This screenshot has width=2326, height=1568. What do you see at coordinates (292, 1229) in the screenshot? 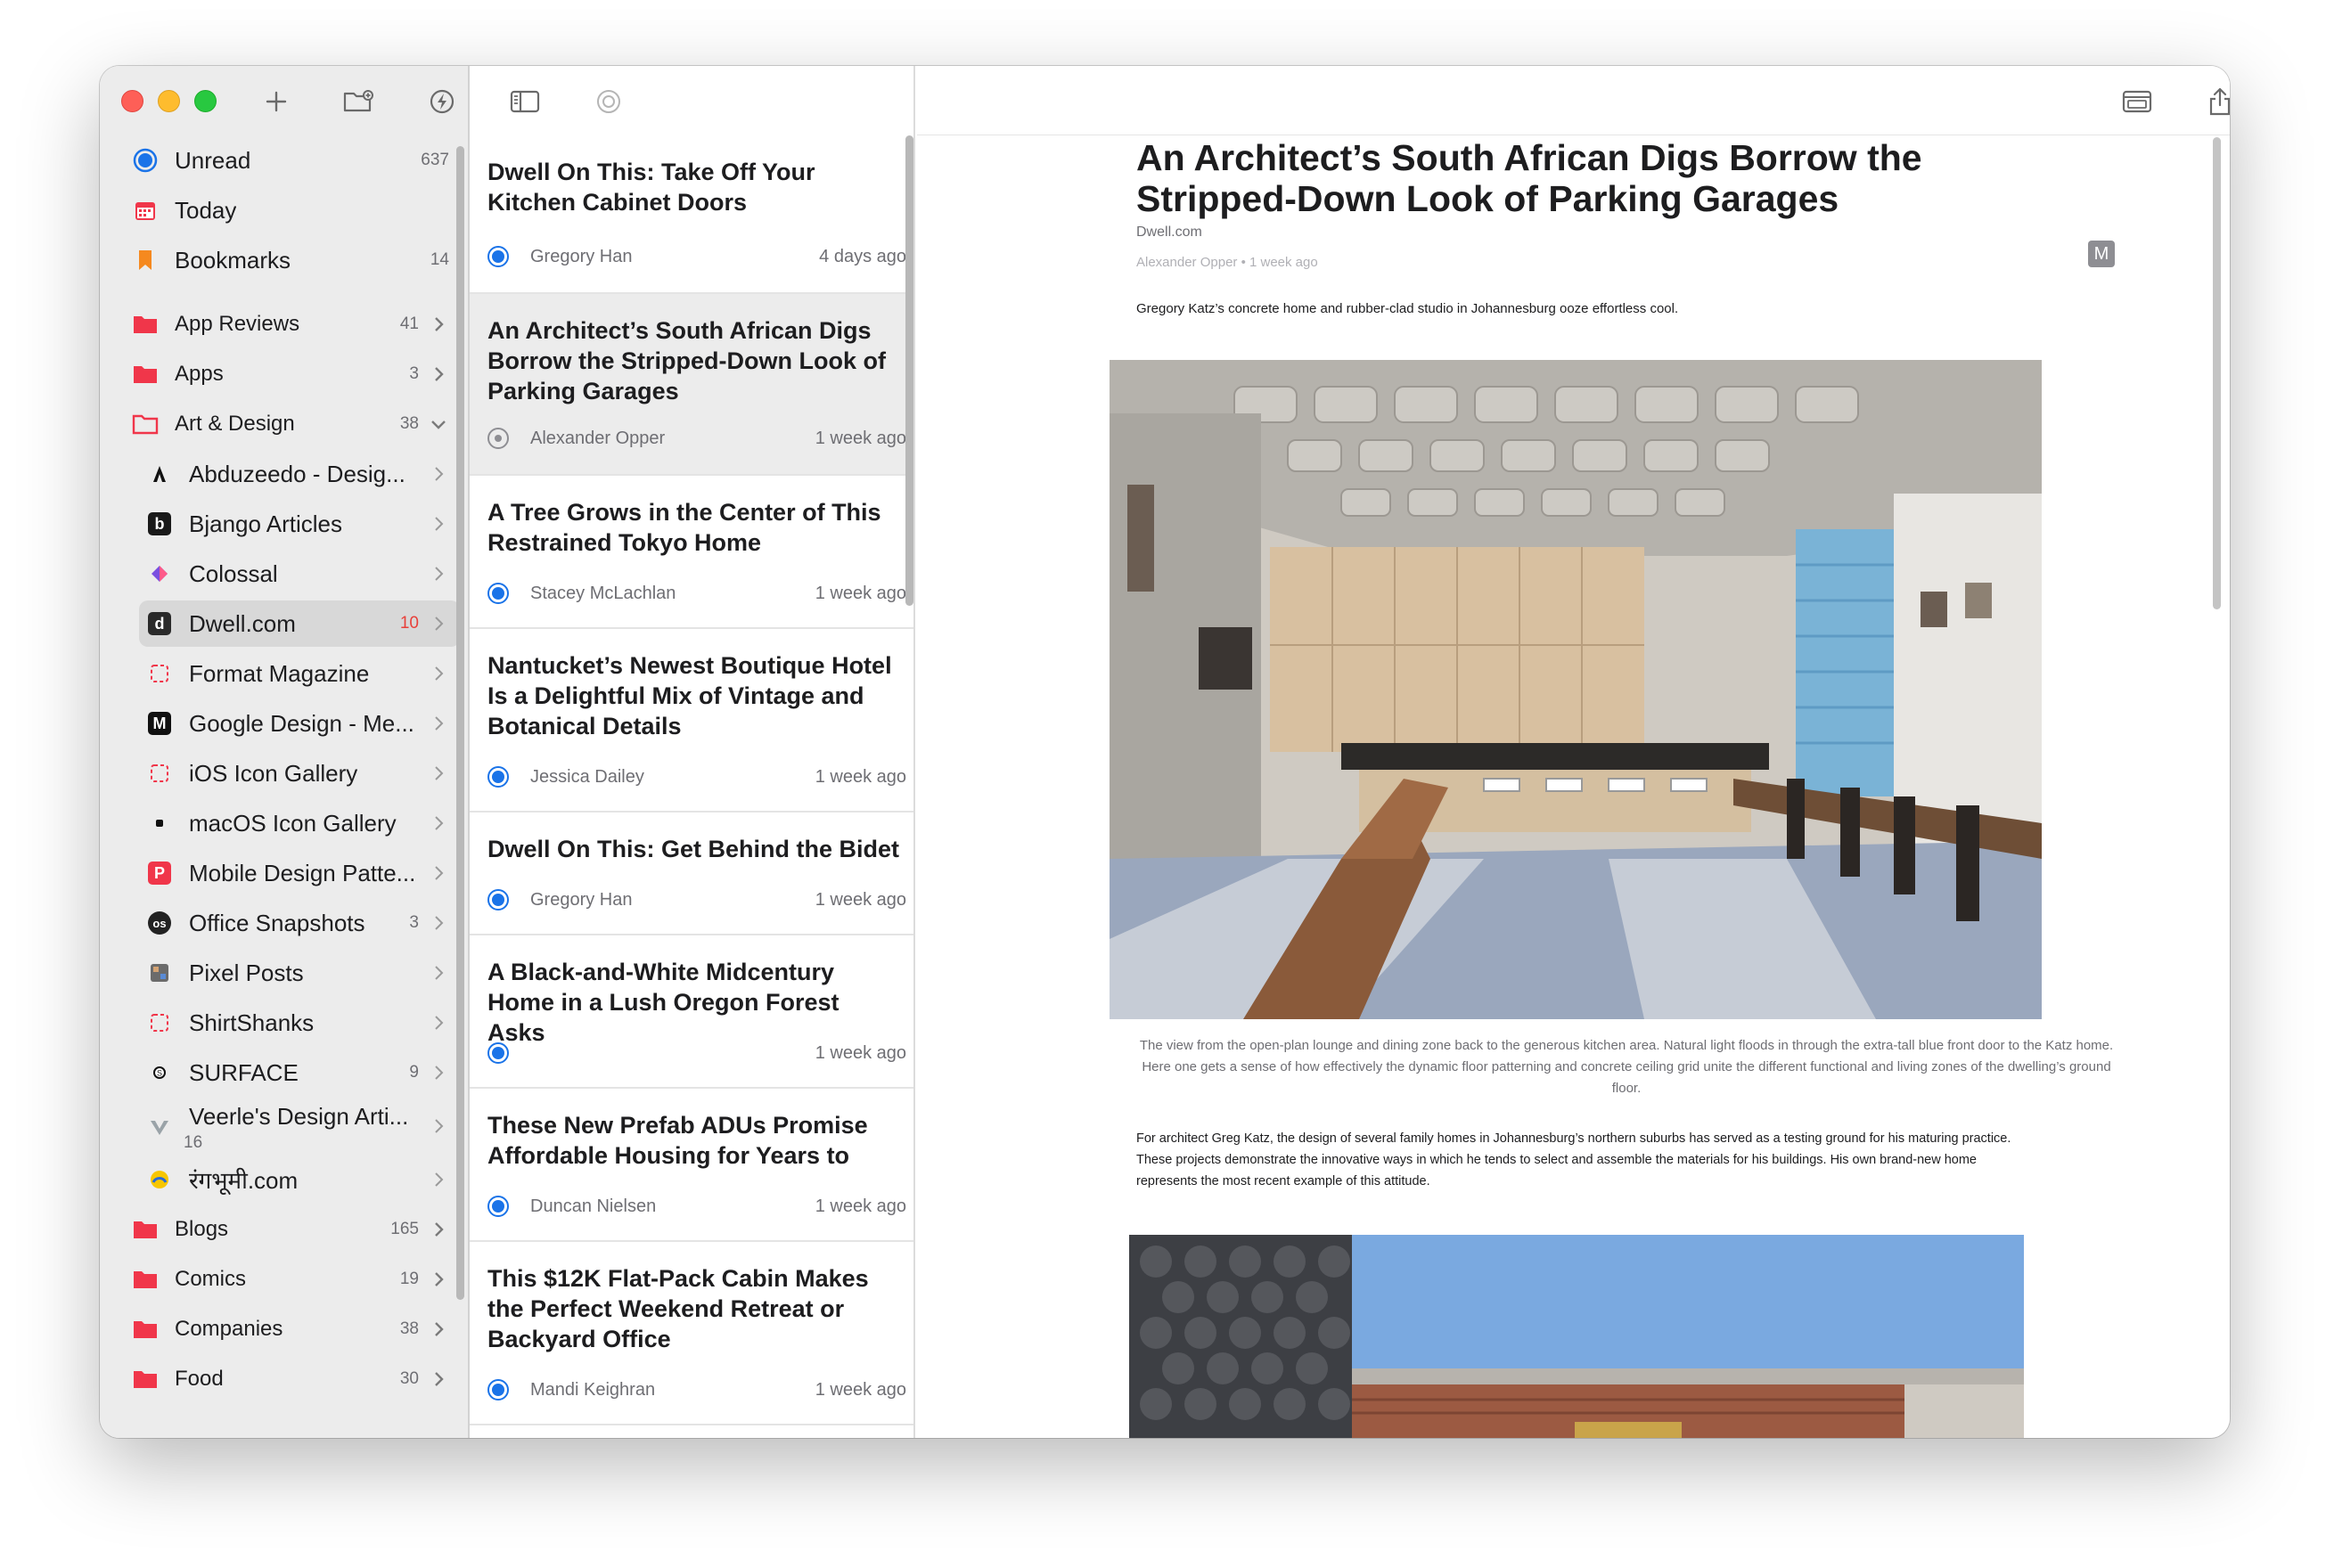
I see `sidebar-folder-blogs: Blogs 165` at bounding box center [292, 1229].